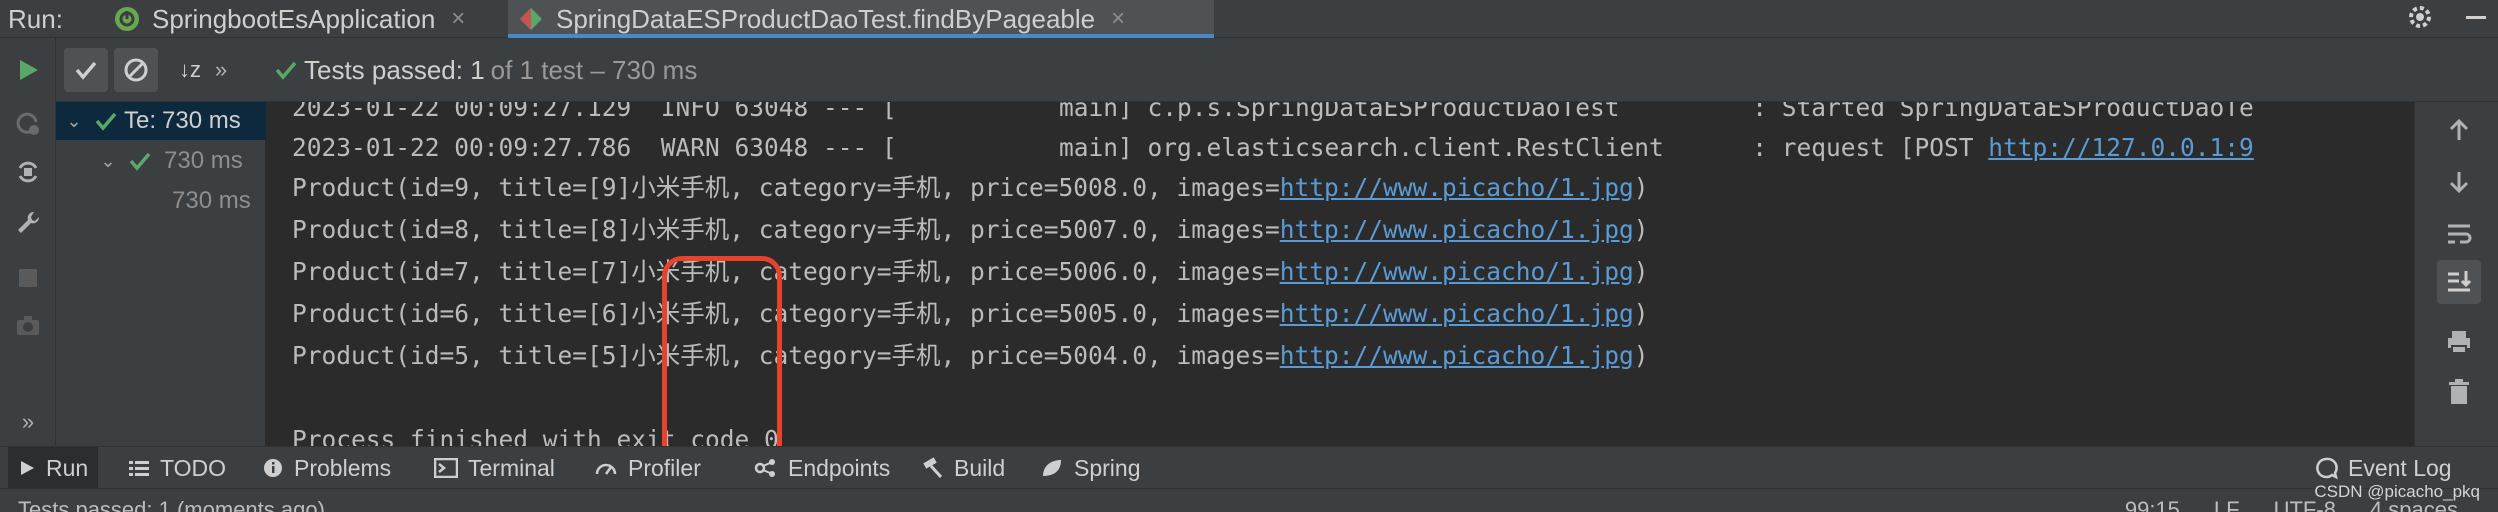 The height and width of the screenshot is (512, 2498). I want to click on toolwindow-label: Event Log, so click(2400, 467).